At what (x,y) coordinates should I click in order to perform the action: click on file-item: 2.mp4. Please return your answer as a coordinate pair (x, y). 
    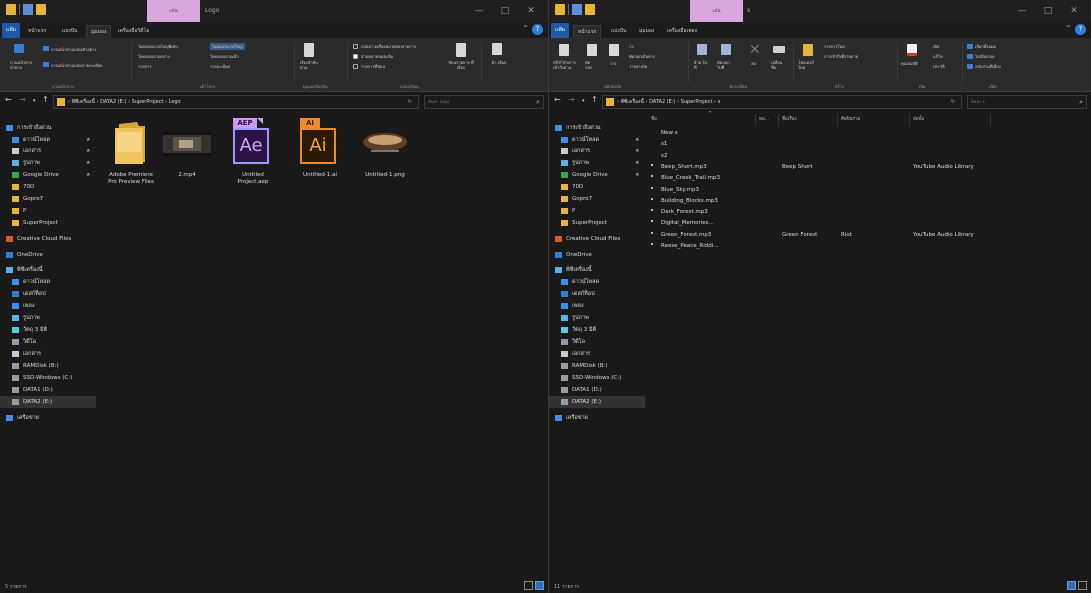
    Looking at the image, I should click on (187, 148).